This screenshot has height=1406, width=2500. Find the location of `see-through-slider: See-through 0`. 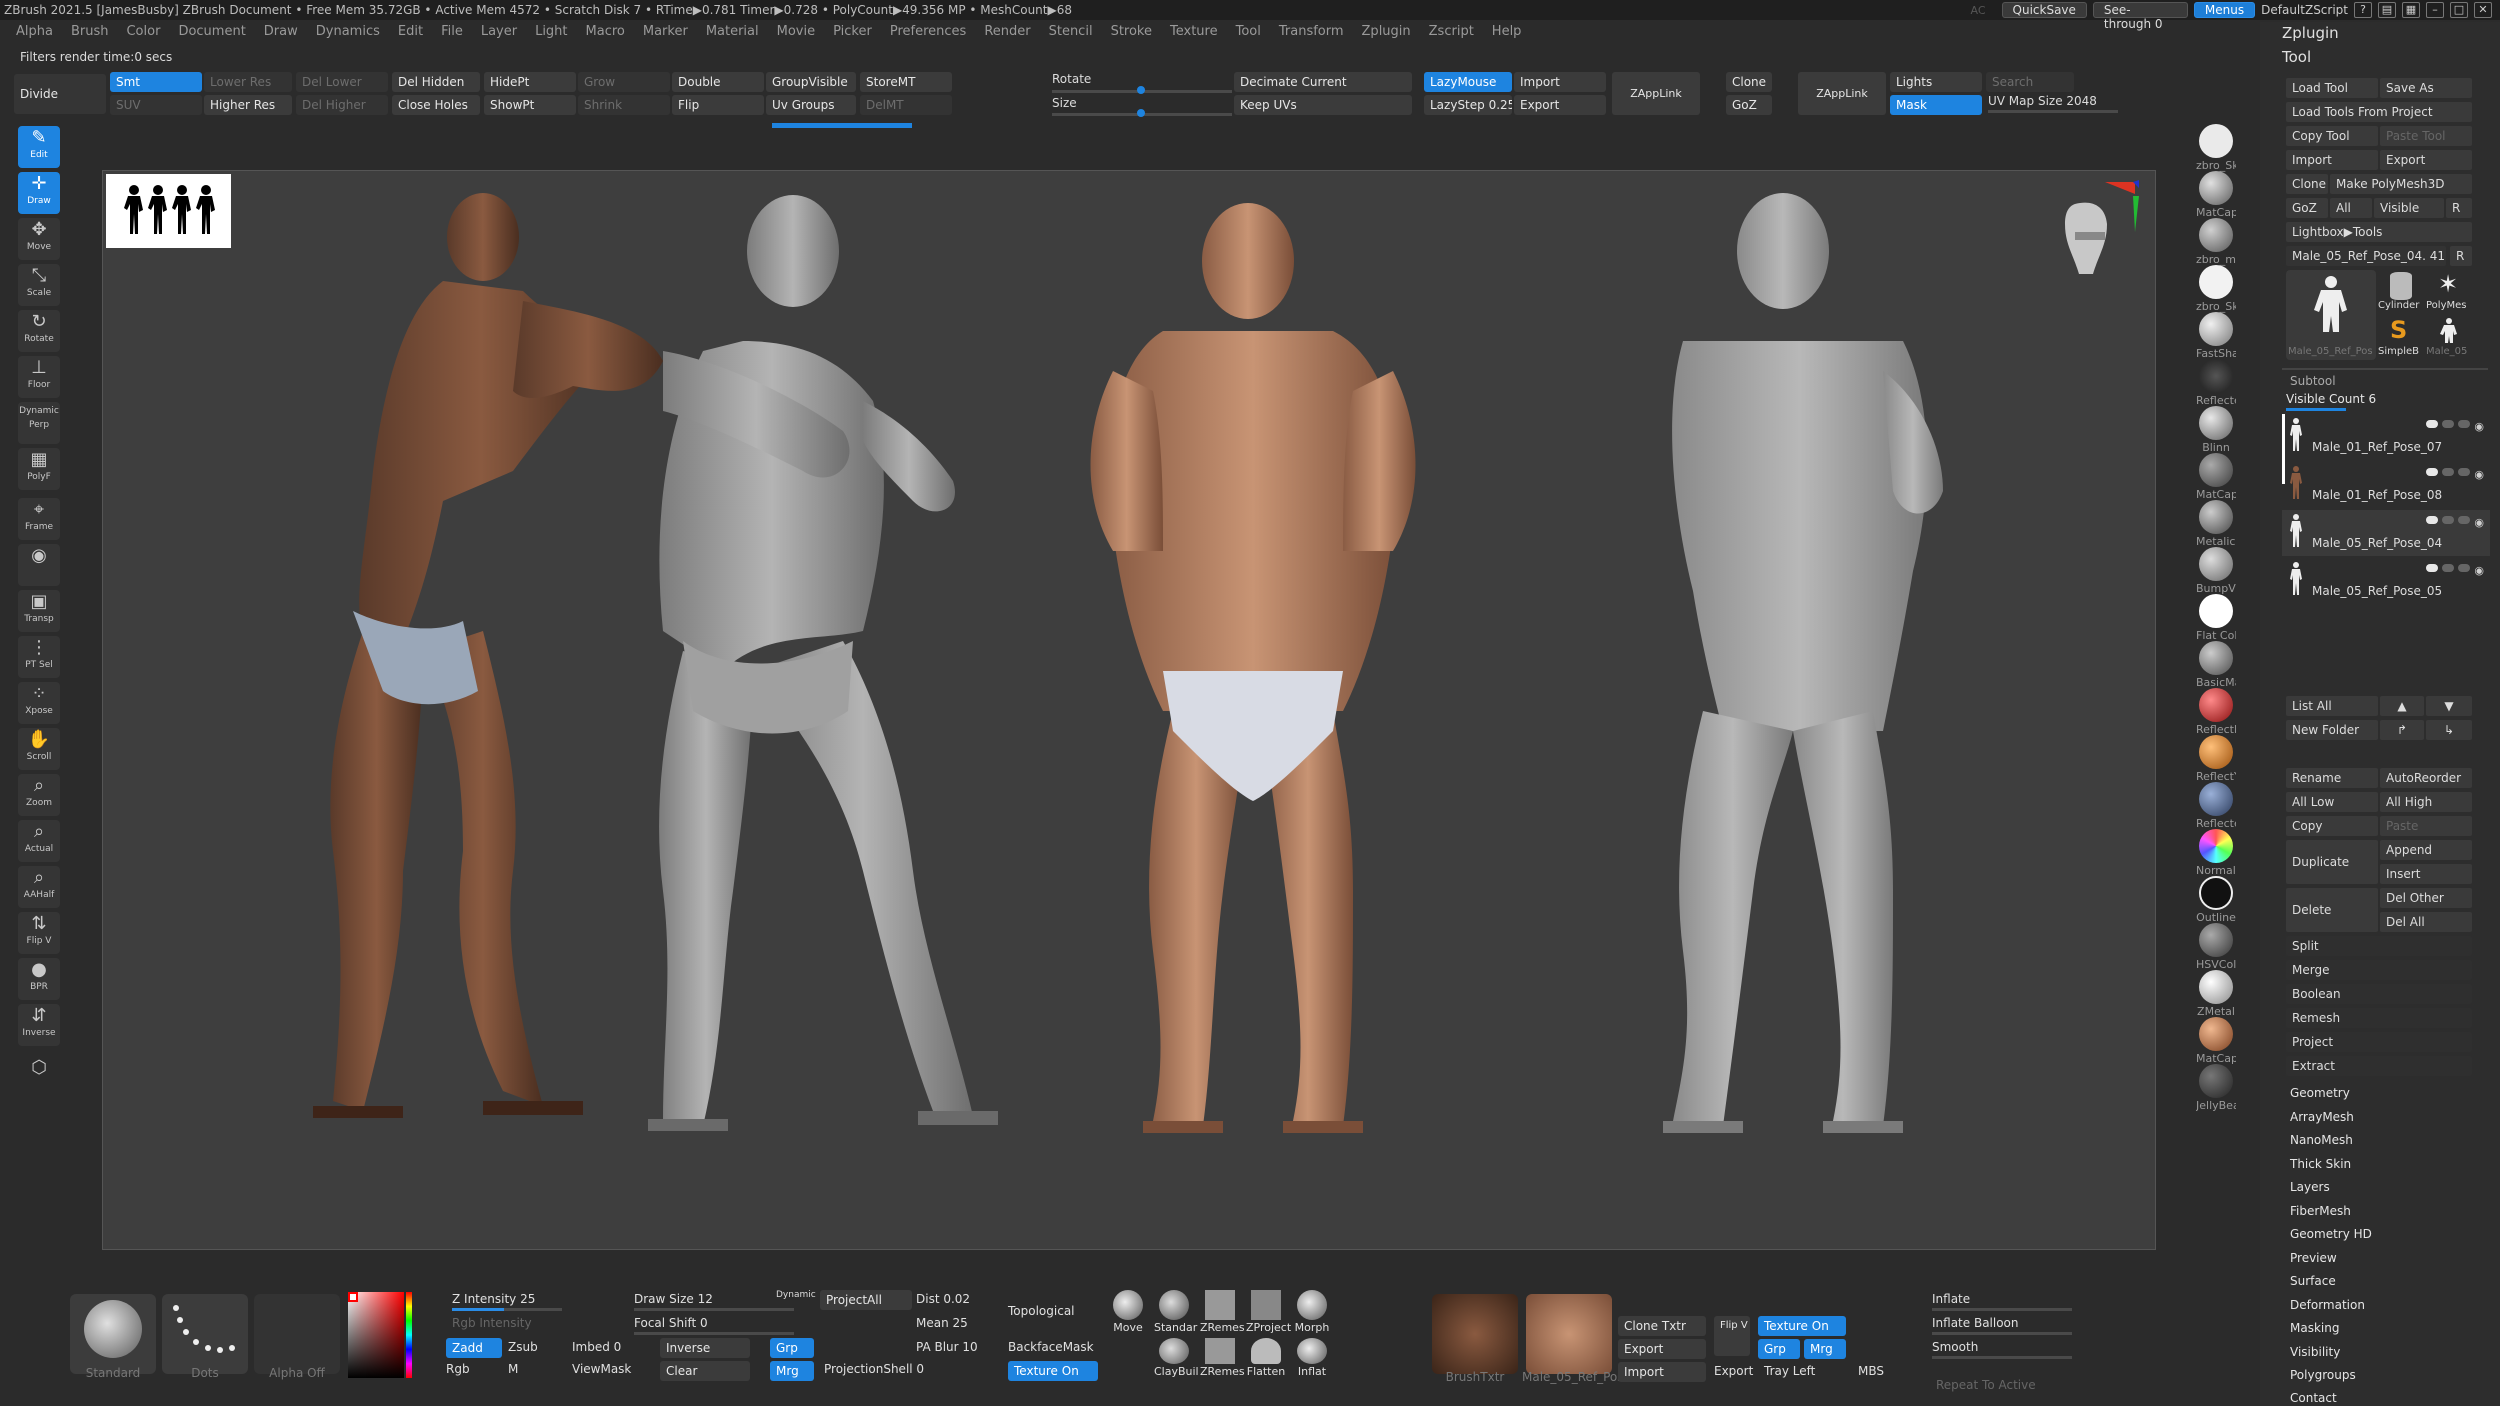

see-through-slider: See-through 0 is located at coordinates (2140, 16).